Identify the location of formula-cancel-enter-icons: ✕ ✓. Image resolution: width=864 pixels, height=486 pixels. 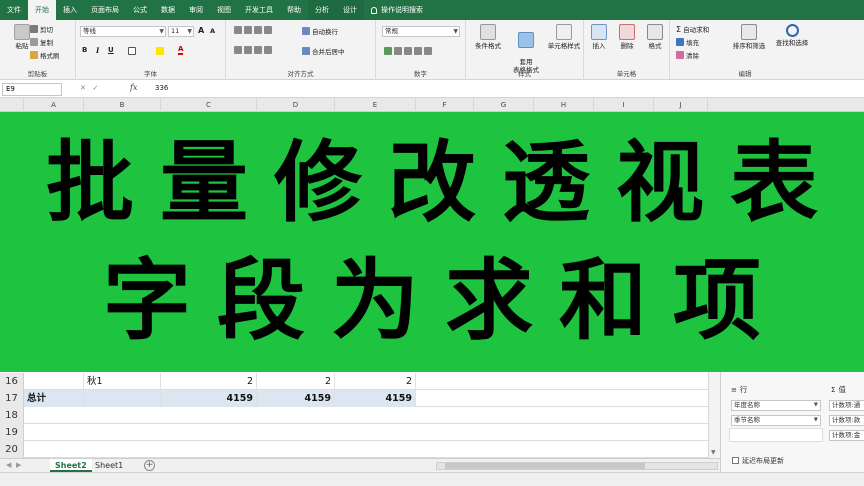
(89, 88).